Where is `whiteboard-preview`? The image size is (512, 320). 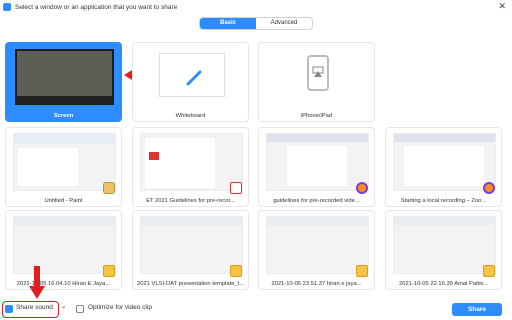
whiteboard-preview is located at coordinates (192, 75).